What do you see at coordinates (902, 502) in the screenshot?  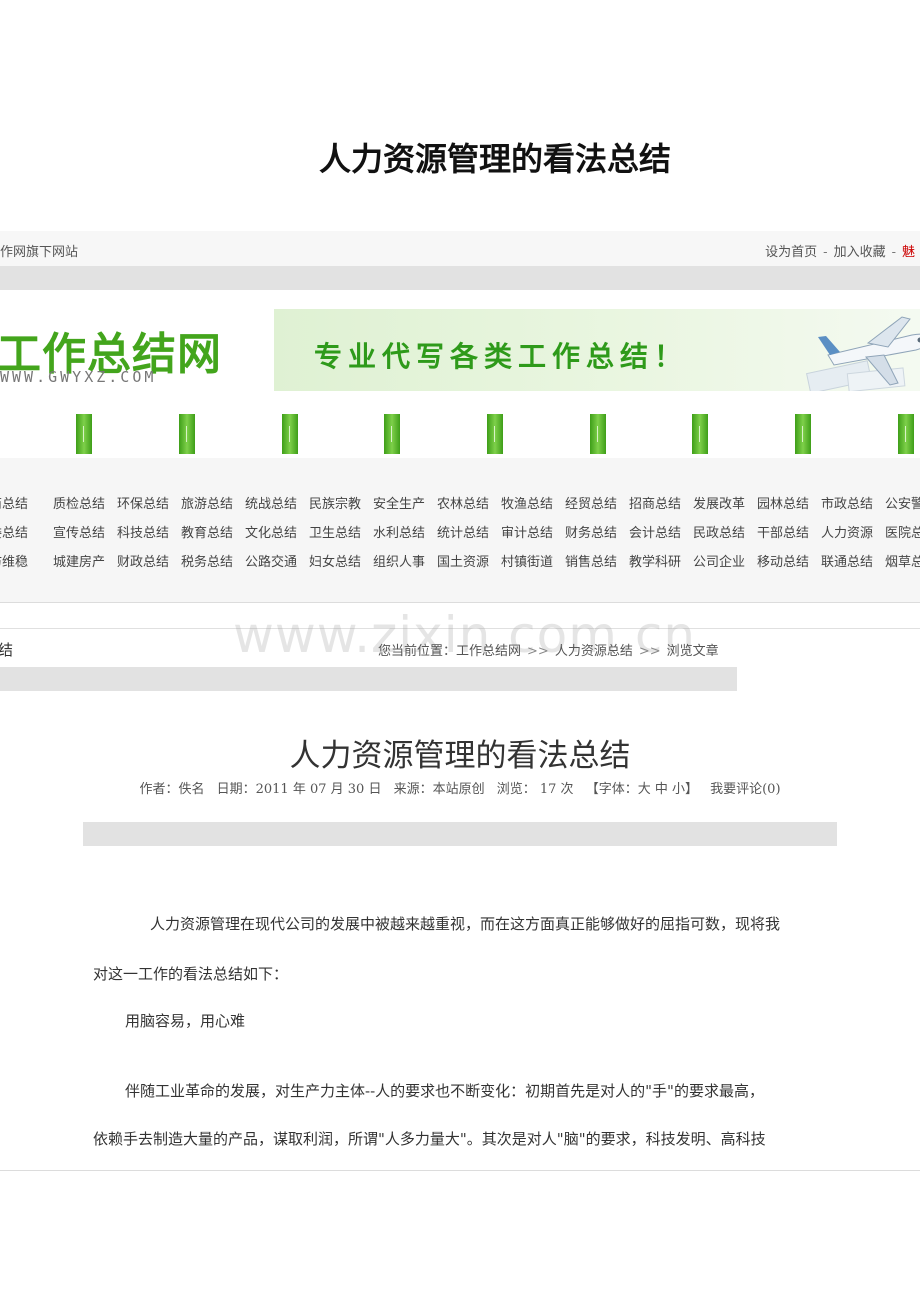 I see `category-link: 公安警` at bounding box center [902, 502].